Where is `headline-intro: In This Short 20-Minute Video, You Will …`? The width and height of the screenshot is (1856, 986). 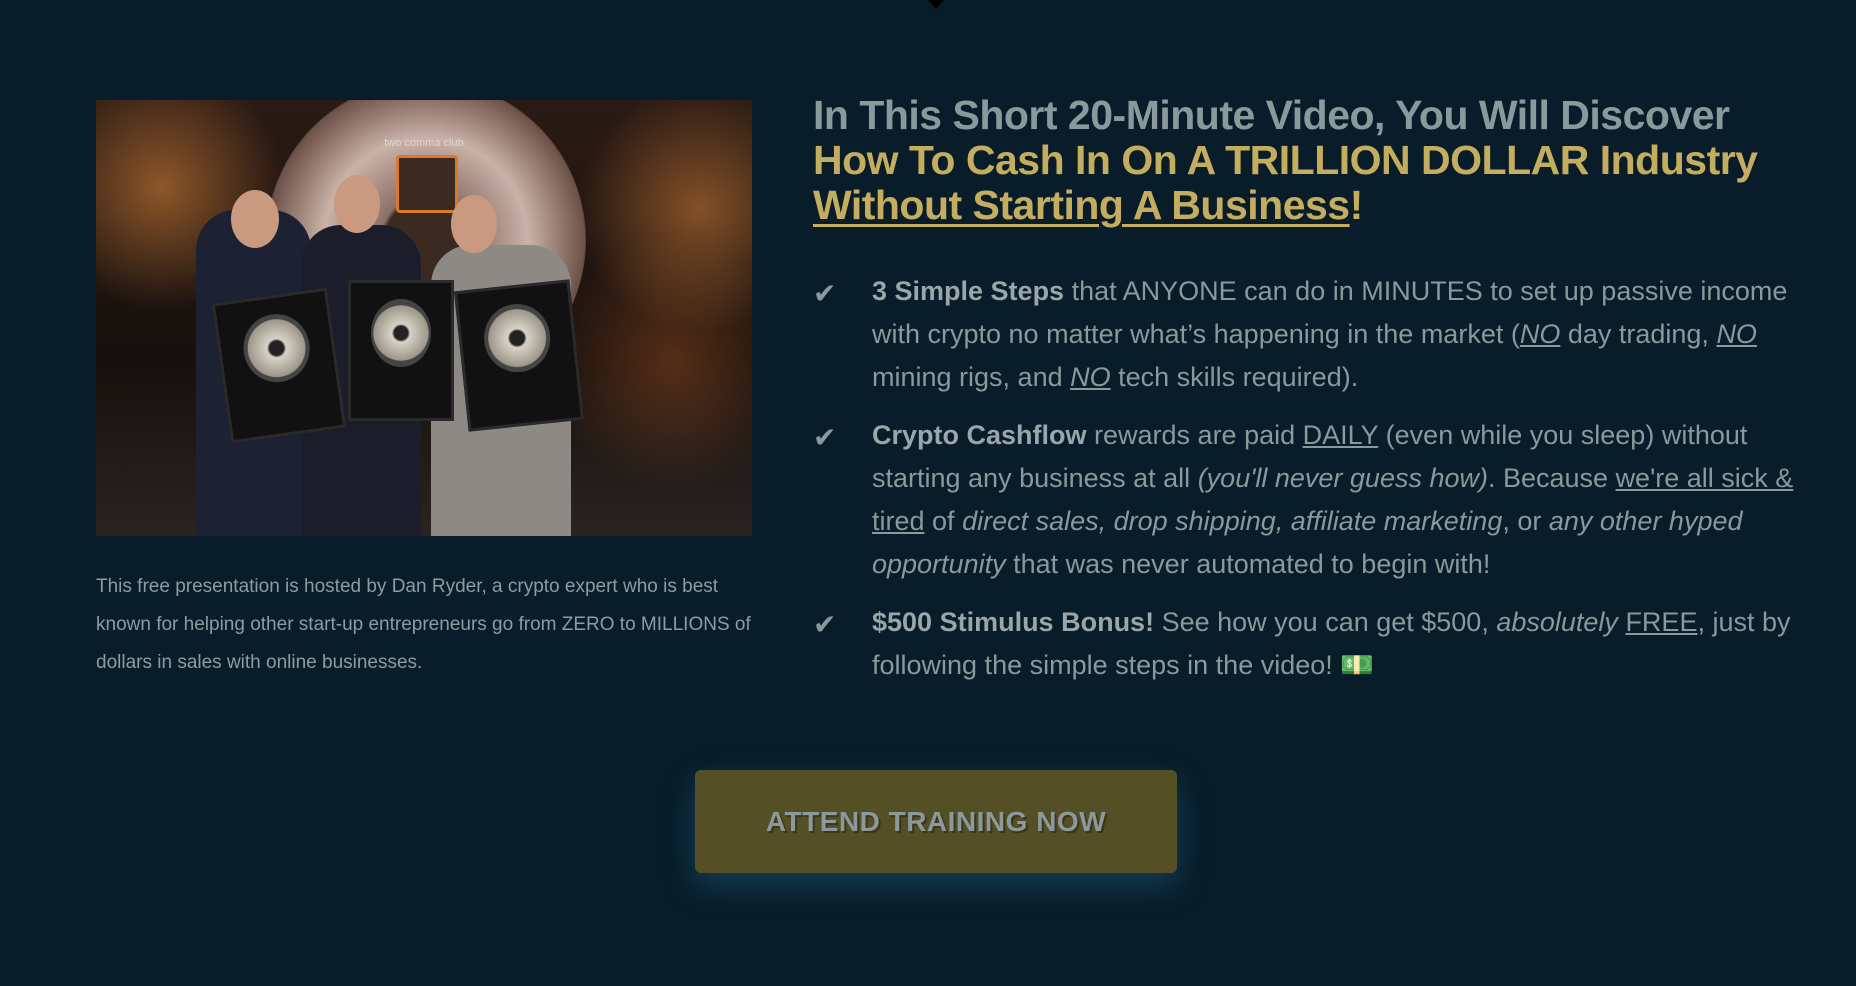
headline-intro: In This Short 20-Minute Video, You Will … is located at coordinates (1271, 115).